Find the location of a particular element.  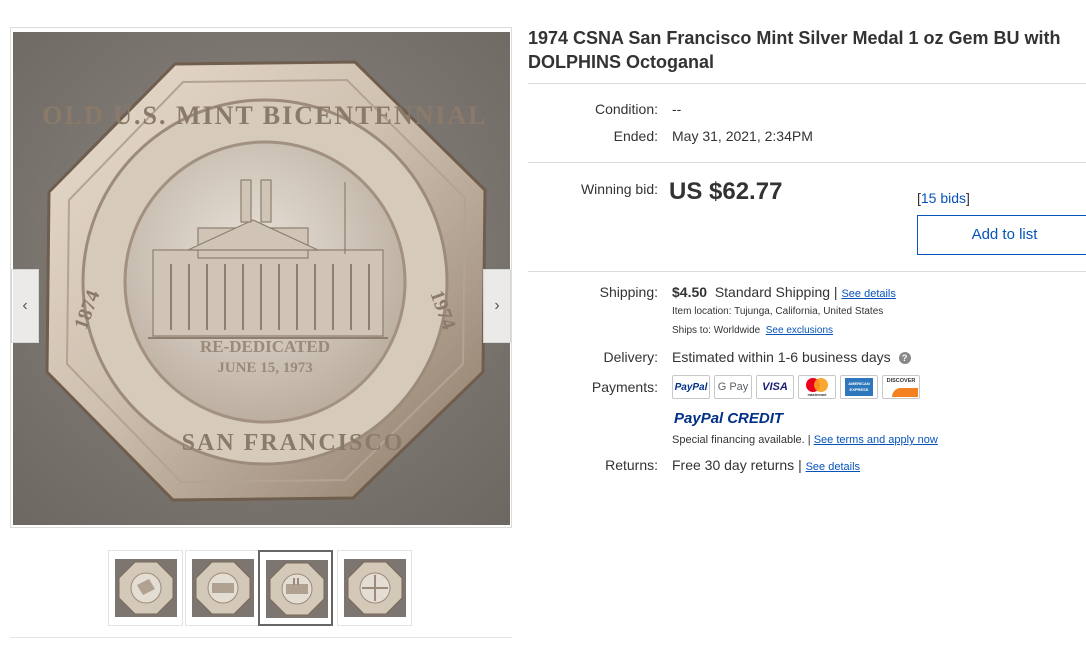

payments-label: Payments: is located at coordinates (624, 387).